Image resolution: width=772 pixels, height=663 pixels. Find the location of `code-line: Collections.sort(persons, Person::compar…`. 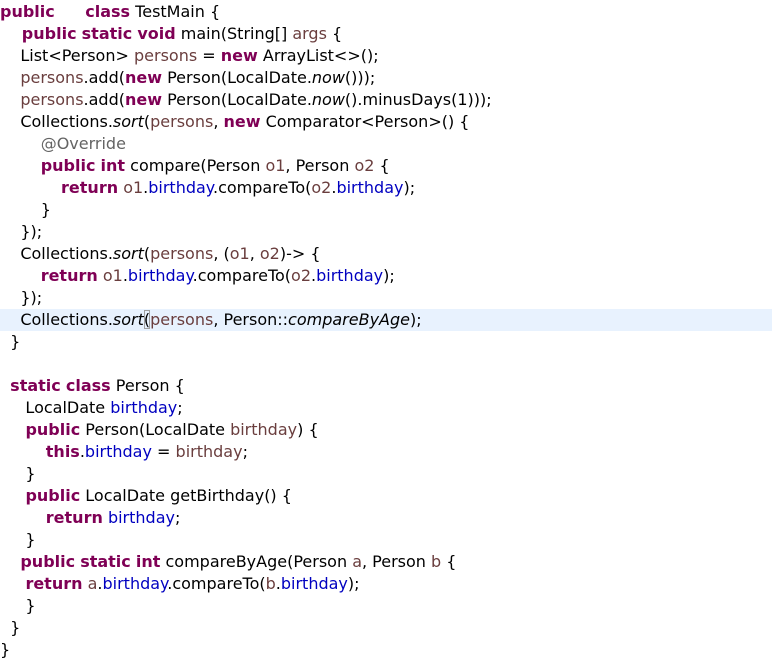

code-line: Collections.sort(persons, Person::compar… is located at coordinates (386, 320).